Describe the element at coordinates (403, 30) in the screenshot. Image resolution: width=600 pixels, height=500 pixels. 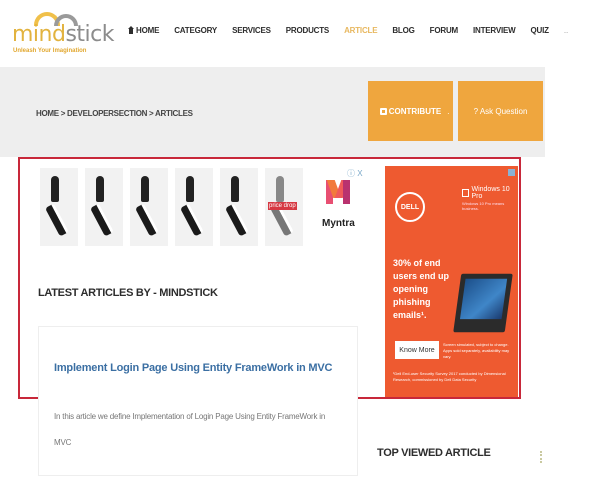
I see `nav-blog: BLOG` at that location.